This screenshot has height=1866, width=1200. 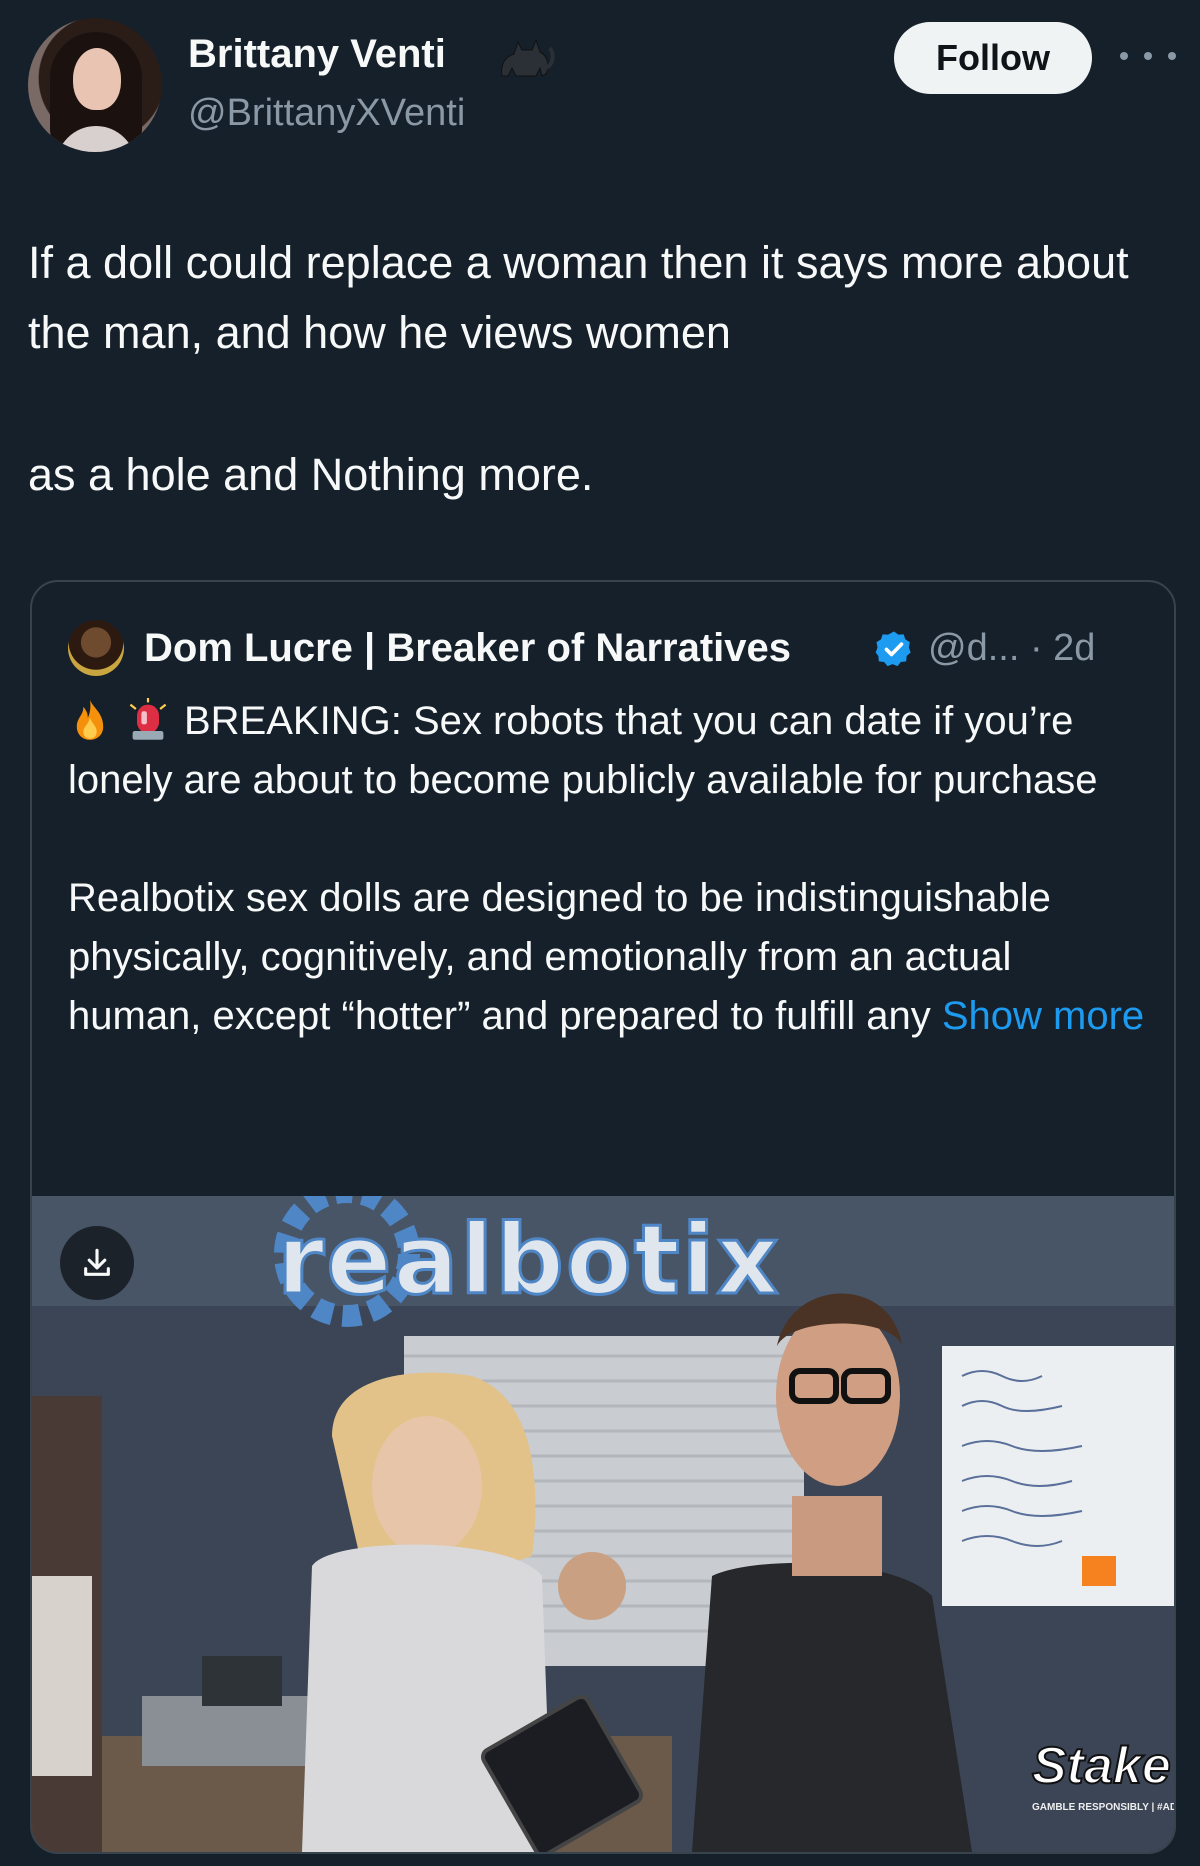 I want to click on stake-ad-subtext: GAMBLE RESPONSIBLY | #AD, so click(x=1103, y=1807).